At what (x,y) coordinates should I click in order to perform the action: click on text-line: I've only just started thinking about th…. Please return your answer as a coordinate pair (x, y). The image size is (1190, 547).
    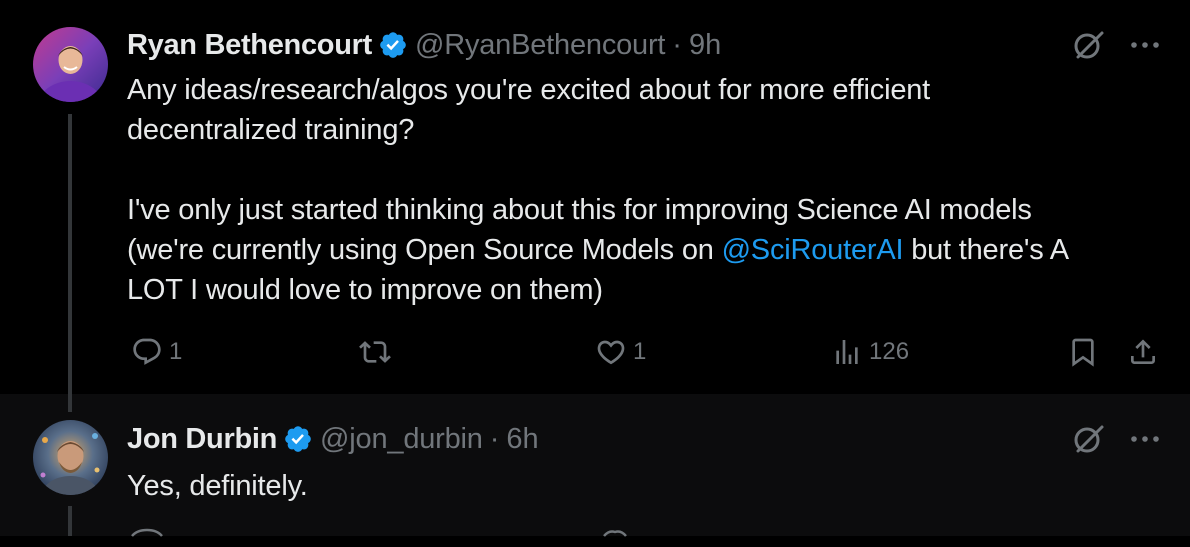
    Looking at the image, I should click on (579, 210).